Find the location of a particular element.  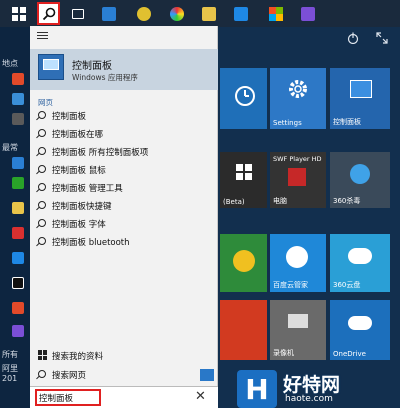

best-match-title: 控制面板 is located at coordinates (92, 66).